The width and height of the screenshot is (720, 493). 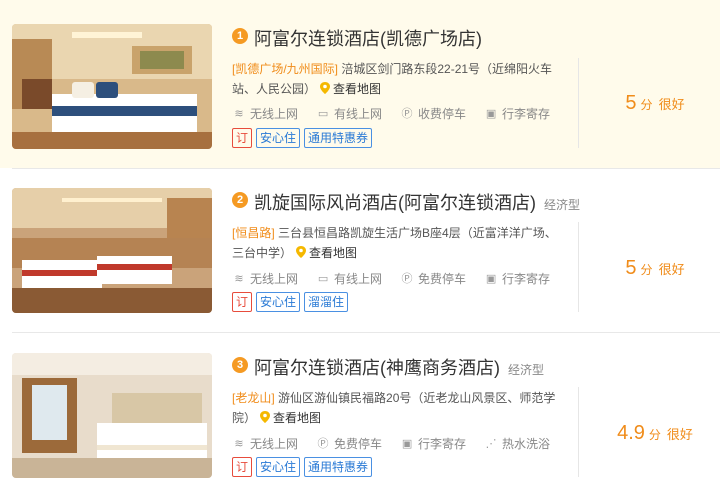 I want to click on area-link: [凯德广场/九州国际], so click(x=285, y=69).